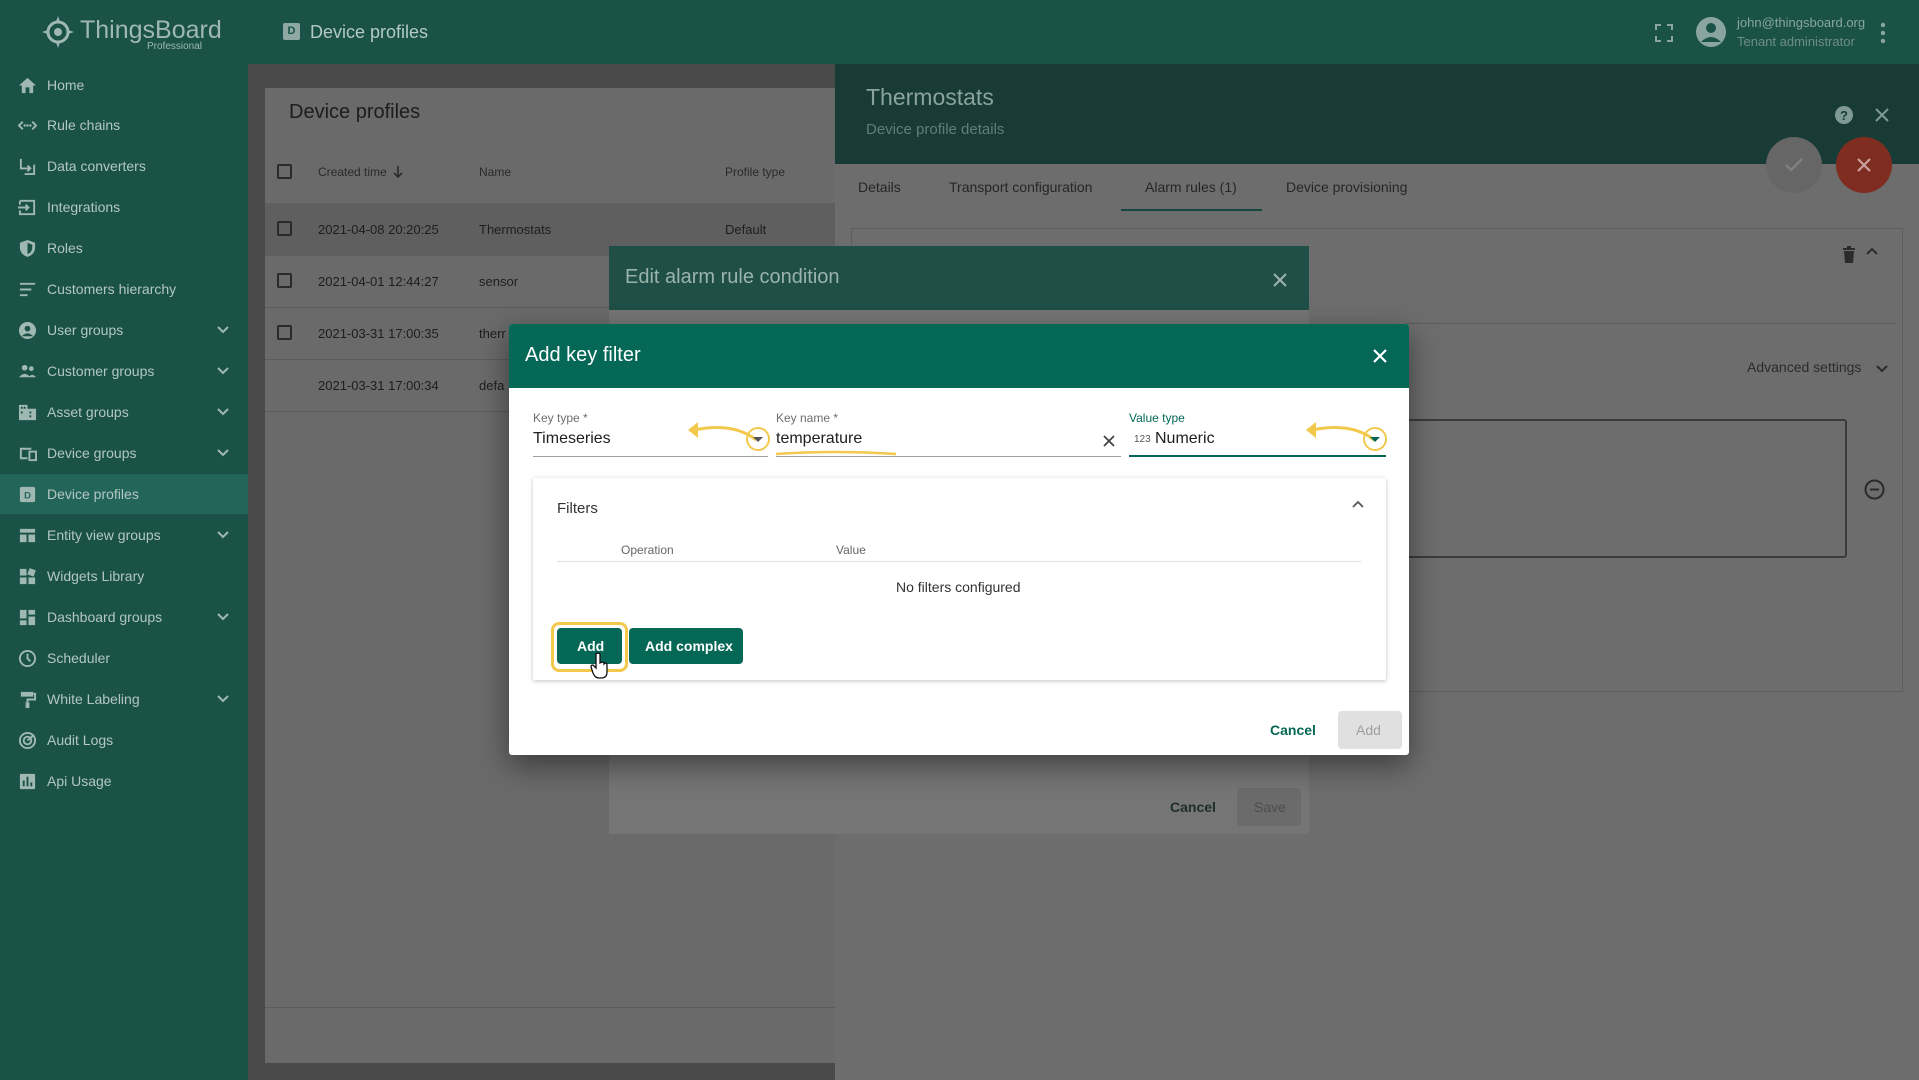 The height and width of the screenshot is (1080, 1919). I want to click on people-icon, so click(27, 371).